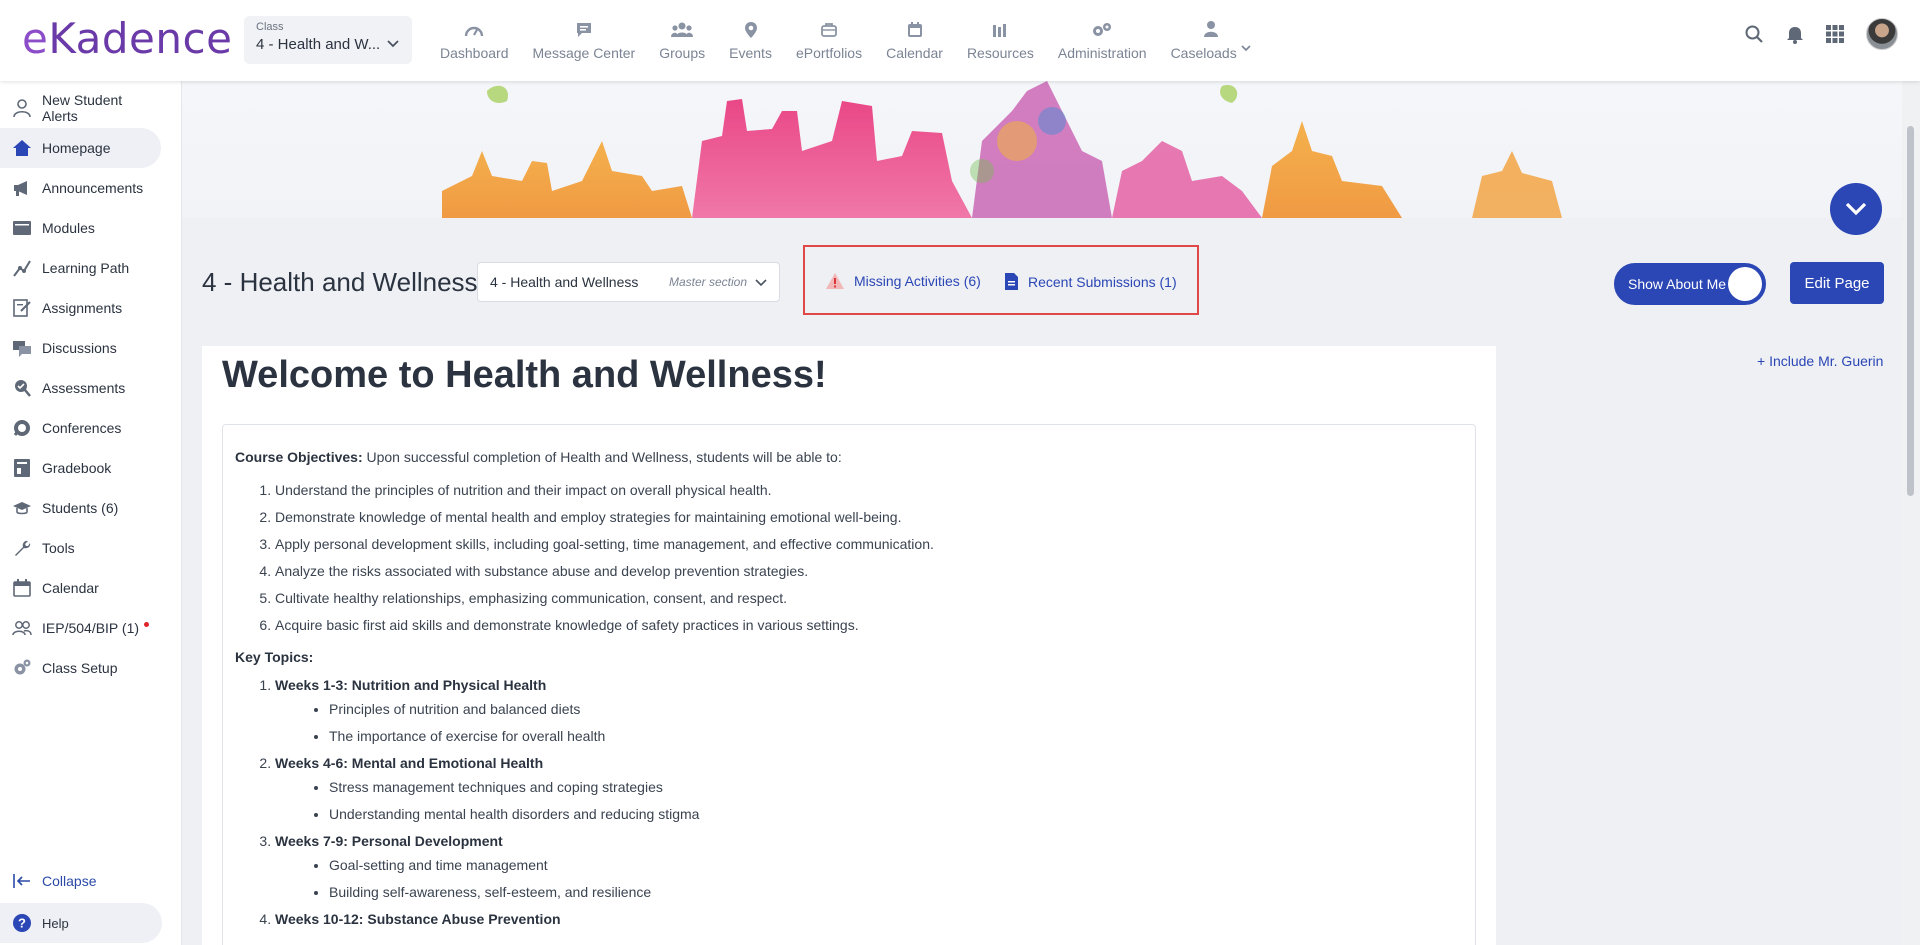 The width and height of the screenshot is (1920, 945). I want to click on sidebar-bottom: Collapse ? Help, so click(91, 903).